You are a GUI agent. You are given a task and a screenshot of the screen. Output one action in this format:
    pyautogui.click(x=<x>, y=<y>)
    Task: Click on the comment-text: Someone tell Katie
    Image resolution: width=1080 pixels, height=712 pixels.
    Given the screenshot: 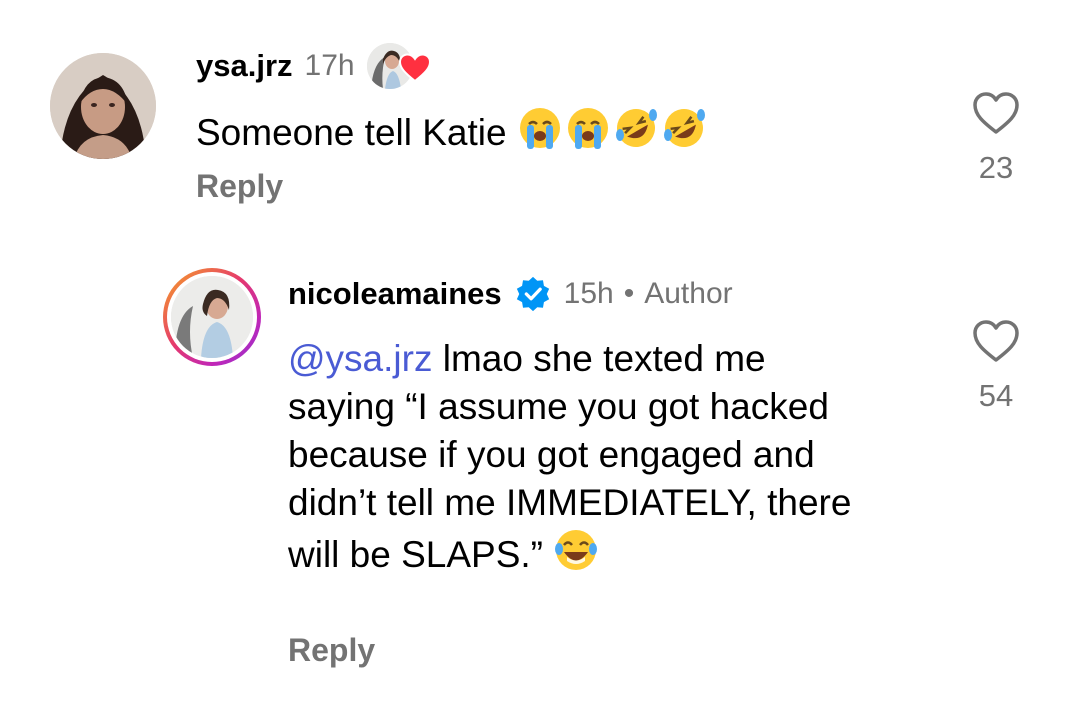 What is the action you would take?
    pyautogui.click(x=546, y=131)
    